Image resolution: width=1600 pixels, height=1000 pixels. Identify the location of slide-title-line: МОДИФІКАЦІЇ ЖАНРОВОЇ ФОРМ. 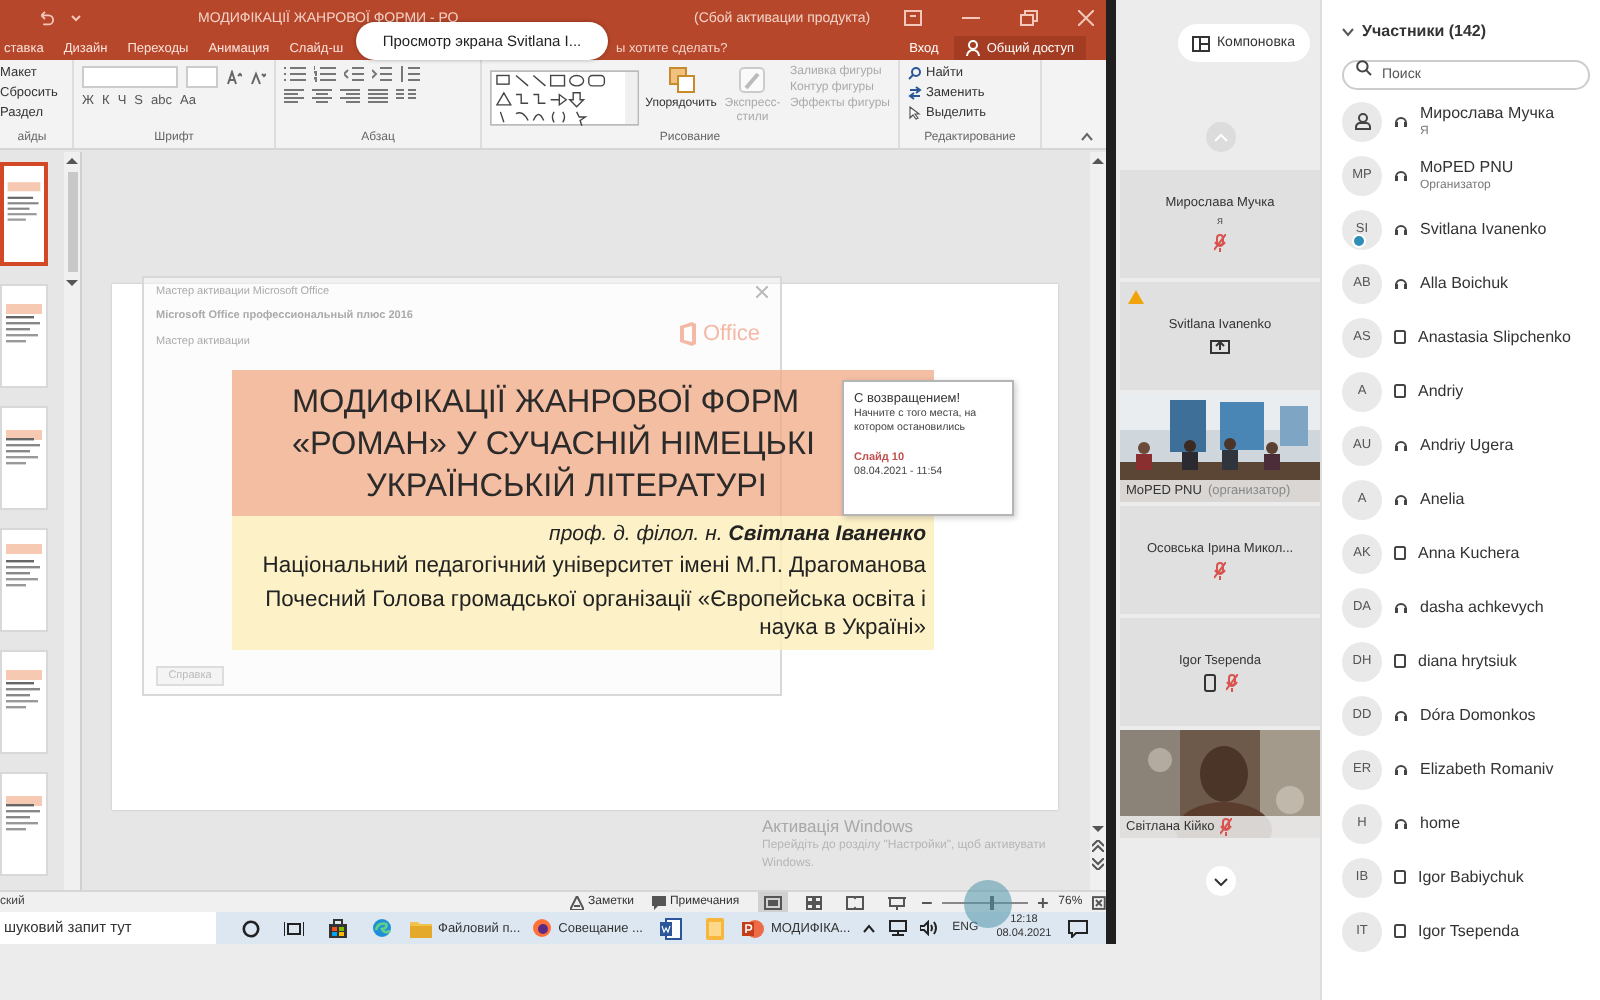
(546, 403).